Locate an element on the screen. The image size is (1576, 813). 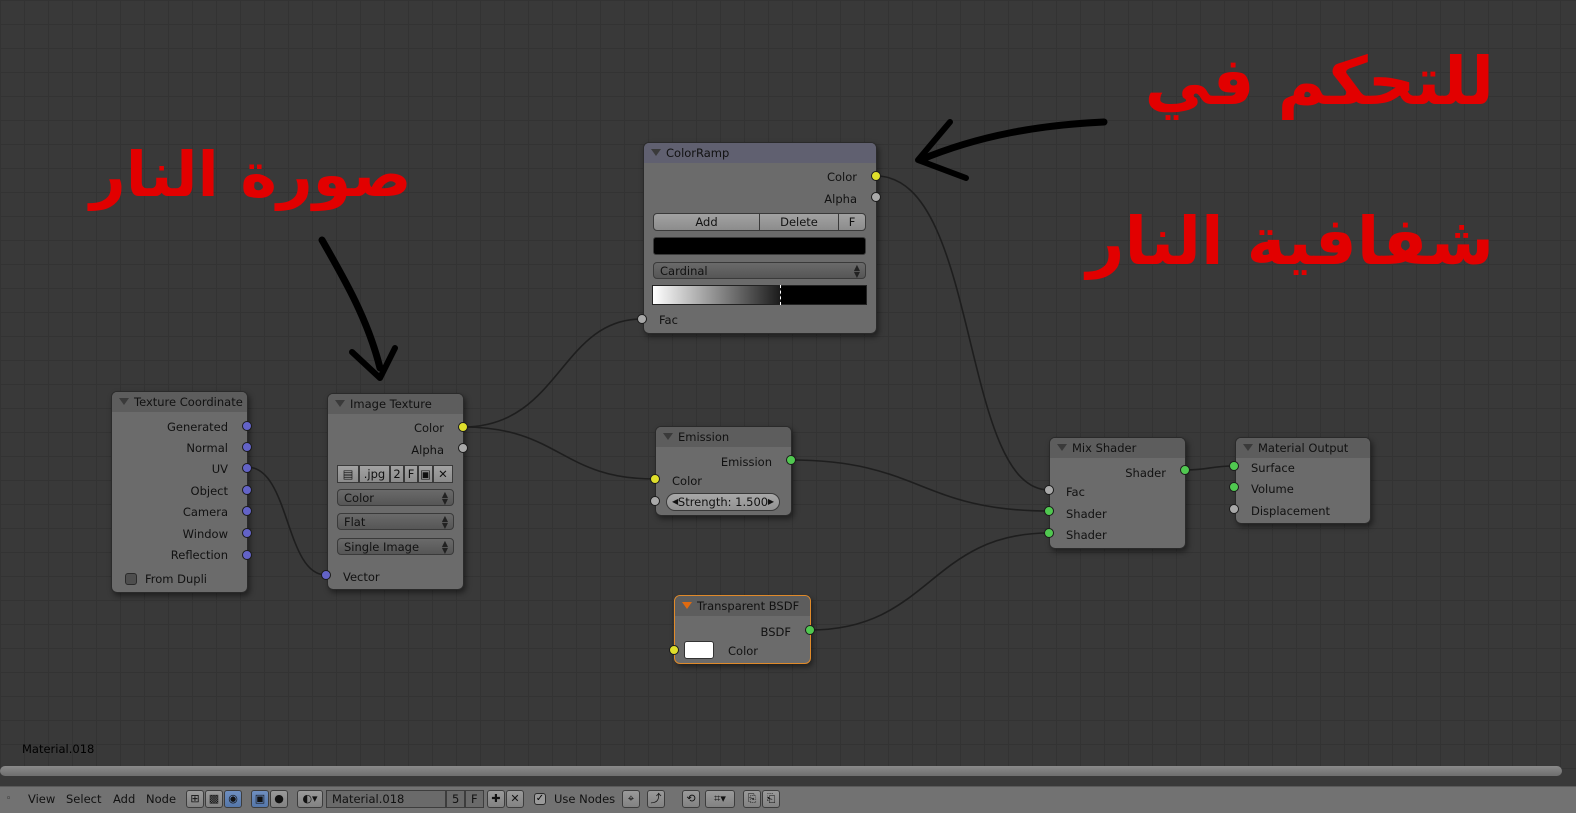
source-dropdown: Single Image ▲ ▼ is located at coordinates (395, 546).